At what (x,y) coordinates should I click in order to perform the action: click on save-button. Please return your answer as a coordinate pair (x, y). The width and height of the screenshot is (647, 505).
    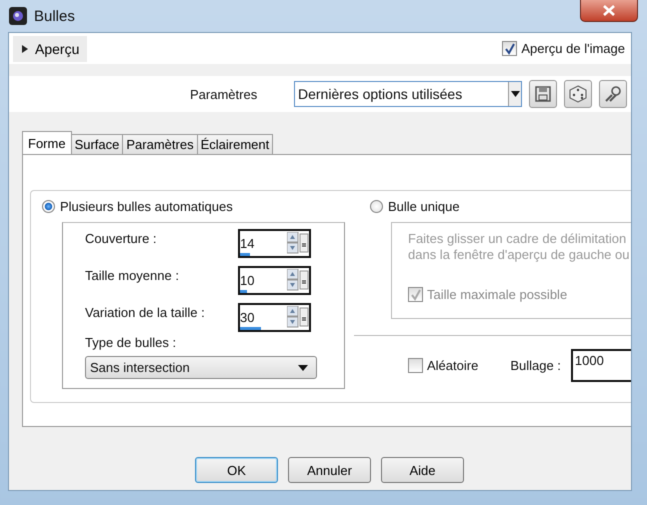
    Looking at the image, I should click on (543, 94).